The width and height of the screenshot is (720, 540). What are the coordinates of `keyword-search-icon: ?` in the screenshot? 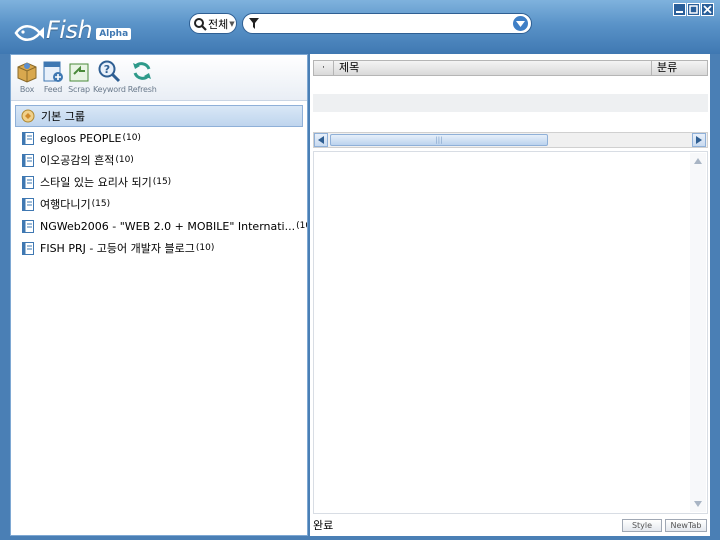 It's located at (109, 71).